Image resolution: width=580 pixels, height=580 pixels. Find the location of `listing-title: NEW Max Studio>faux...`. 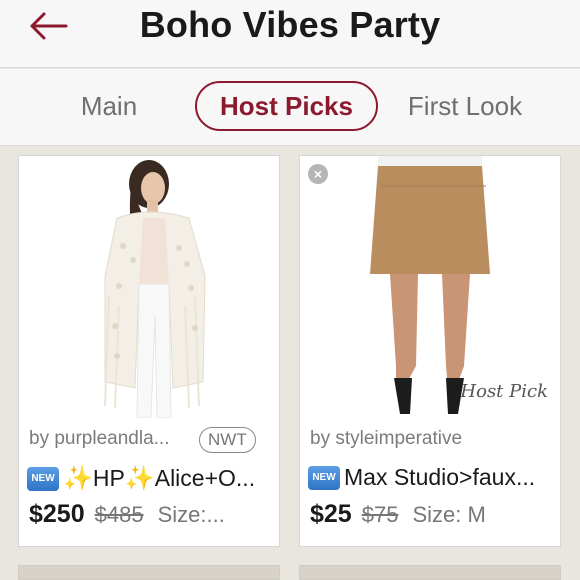

listing-title: NEW Max Studio>faux... is located at coordinates (431, 477).